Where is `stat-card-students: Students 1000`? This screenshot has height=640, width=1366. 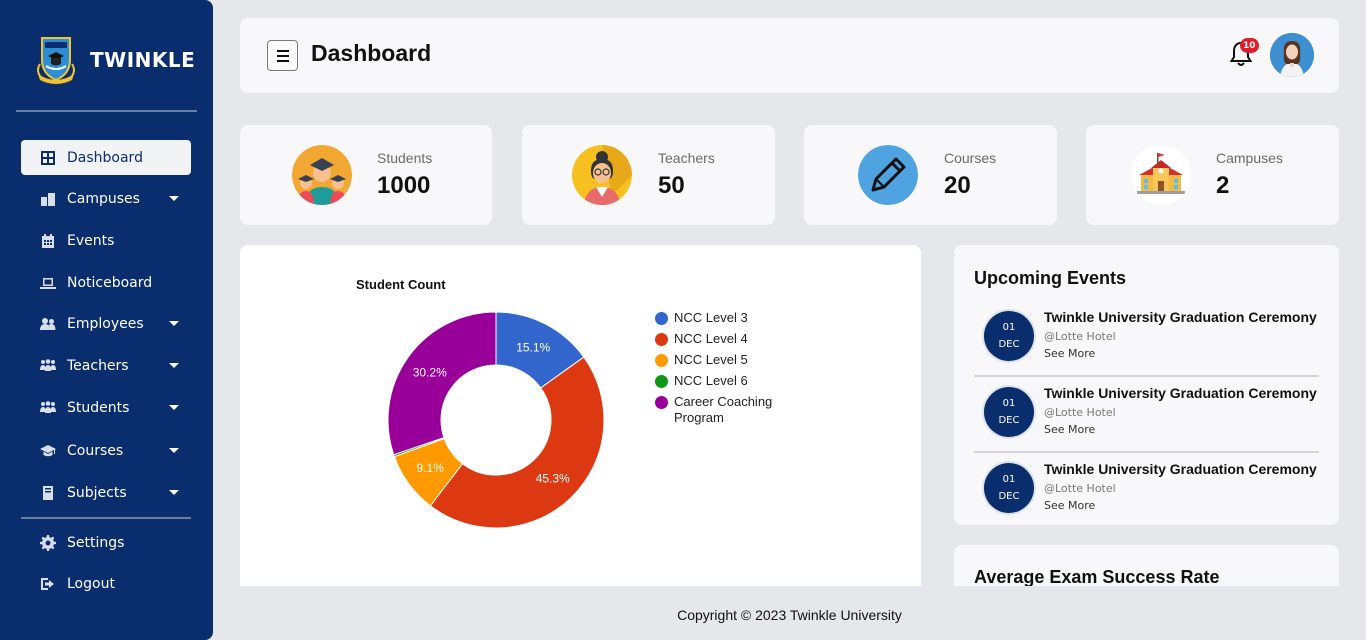
stat-card-students: Students 1000 is located at coordinates (366, 175).